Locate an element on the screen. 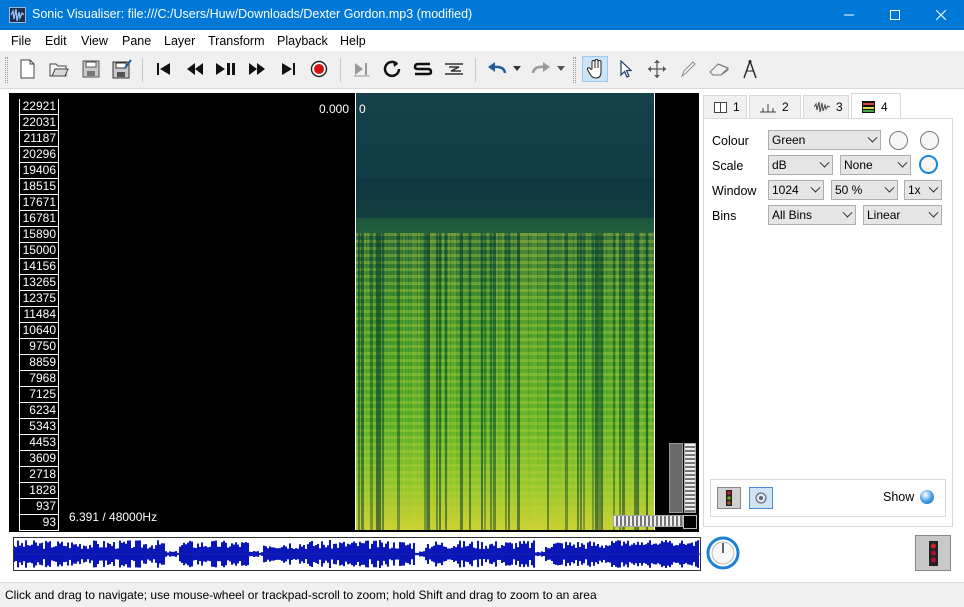 The image size is (964, 607). layer-traffic-light-button is located at coordinates (729, 498).